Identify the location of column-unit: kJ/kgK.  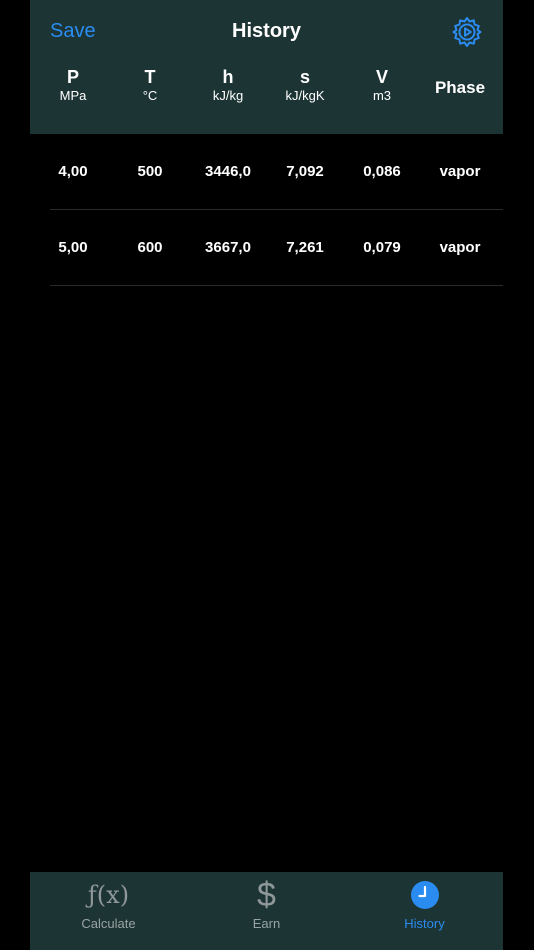
(305, 95).